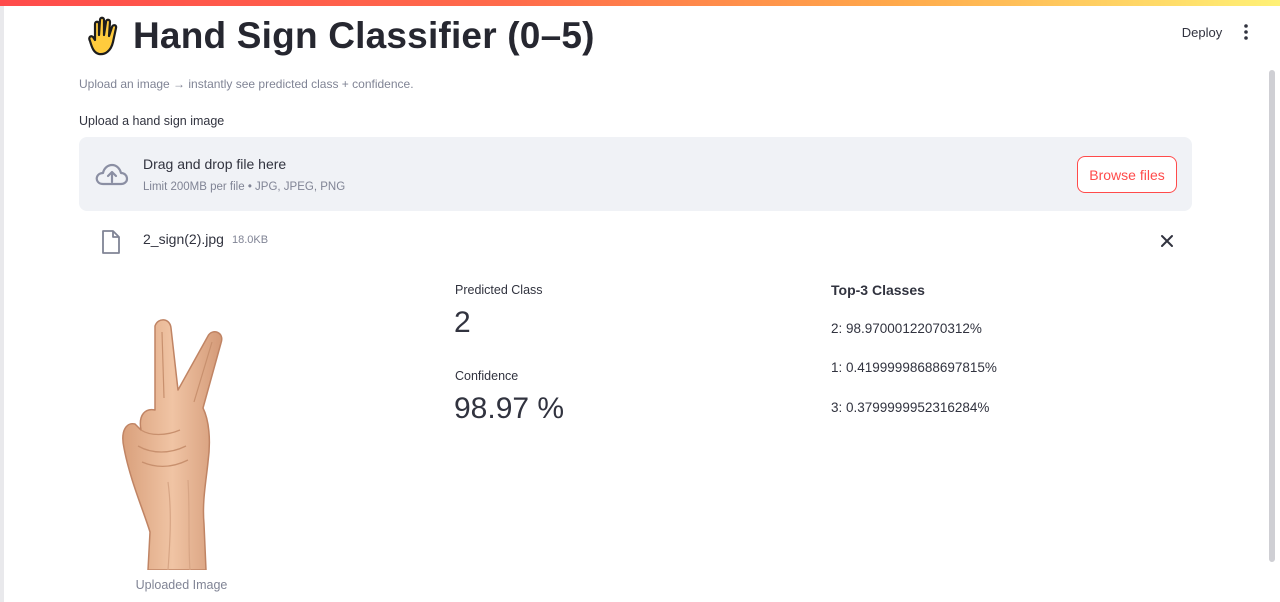 This screenshot has width=1280, height=602. Describe the element at coordinates (906, 328) in the screenshot. I see `top3-item: 2: 98.97000122070312%` at that location.